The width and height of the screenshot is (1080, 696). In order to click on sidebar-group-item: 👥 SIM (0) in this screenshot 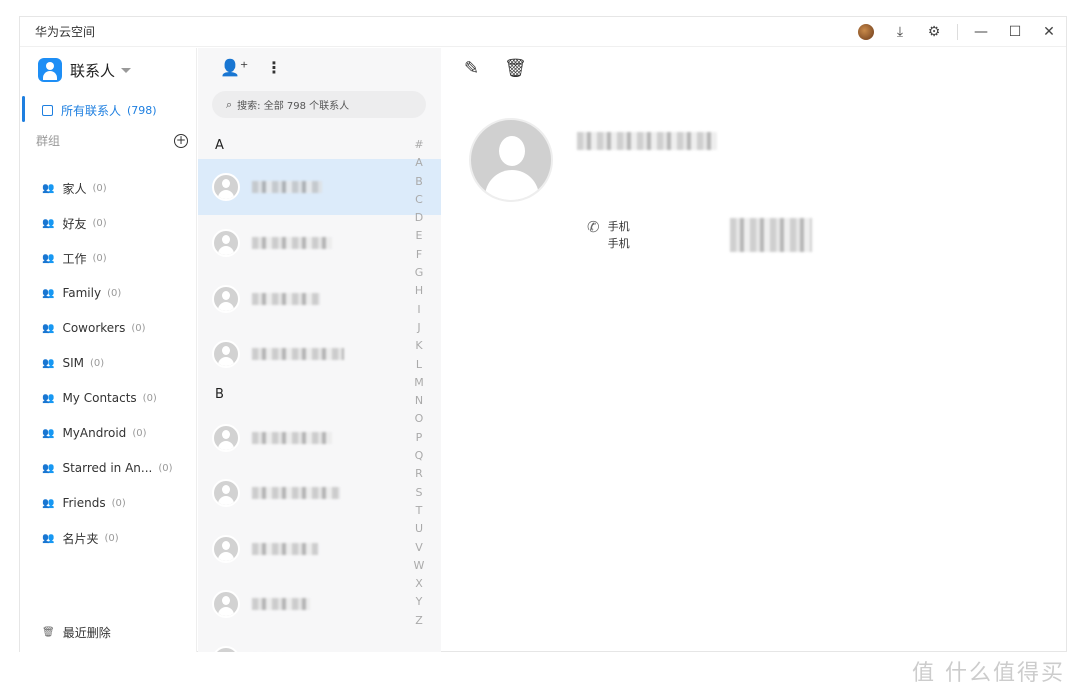, I will do `click(73, 363)`.